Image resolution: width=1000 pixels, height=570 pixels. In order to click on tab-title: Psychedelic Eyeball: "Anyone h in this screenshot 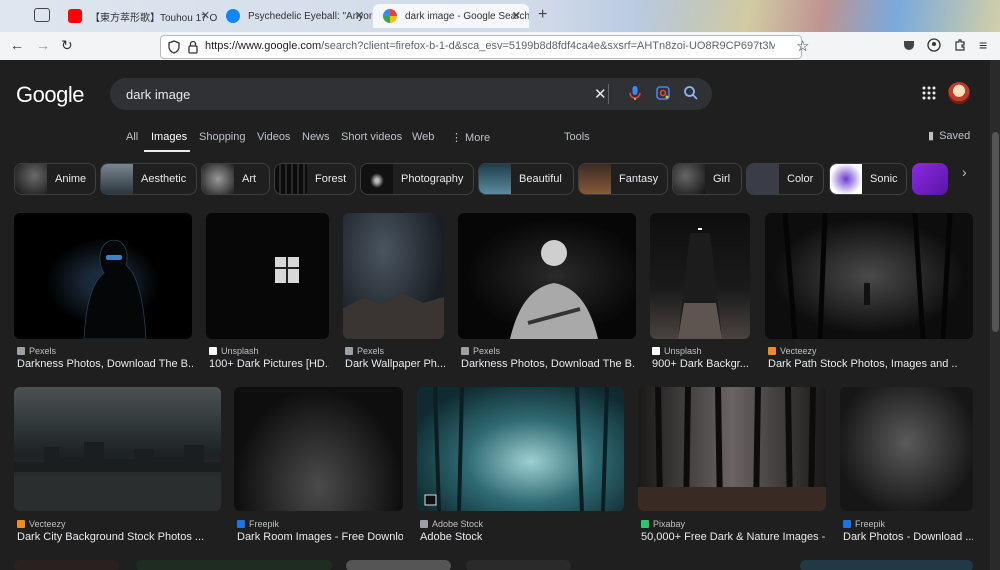, I will do `click(310, 16)`.